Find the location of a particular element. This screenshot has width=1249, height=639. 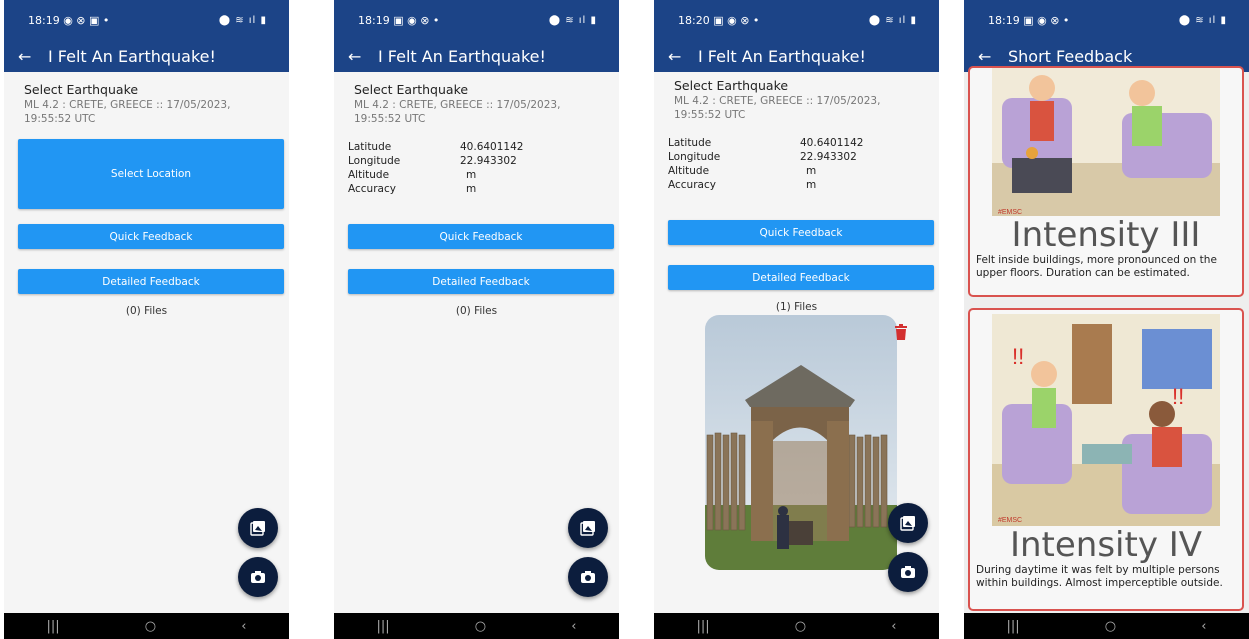

page-title: Short Feedback is located at coordinates (1070, 56).